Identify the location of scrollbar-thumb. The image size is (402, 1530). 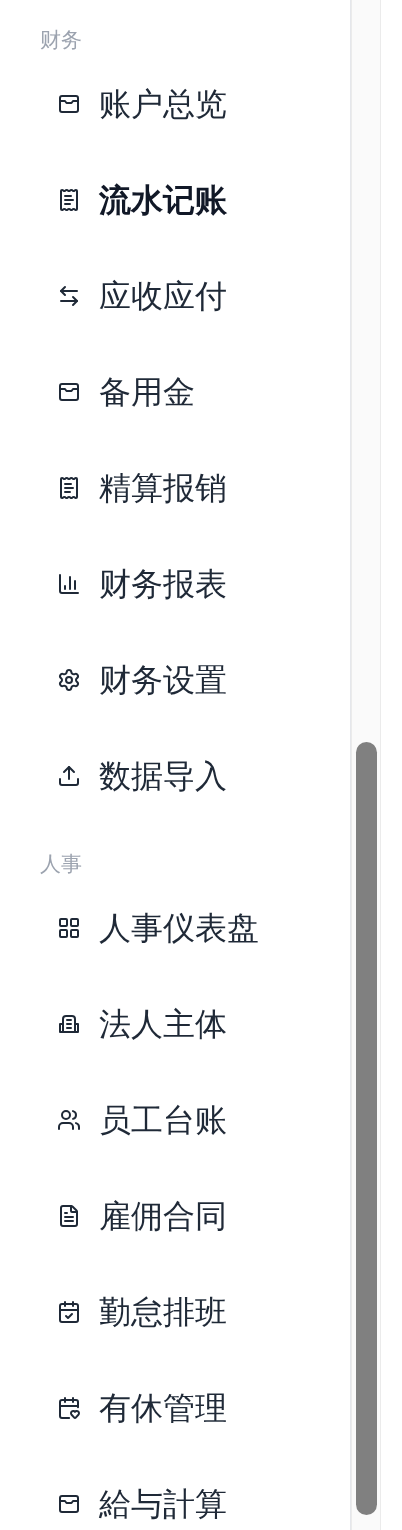
(366, 1128).